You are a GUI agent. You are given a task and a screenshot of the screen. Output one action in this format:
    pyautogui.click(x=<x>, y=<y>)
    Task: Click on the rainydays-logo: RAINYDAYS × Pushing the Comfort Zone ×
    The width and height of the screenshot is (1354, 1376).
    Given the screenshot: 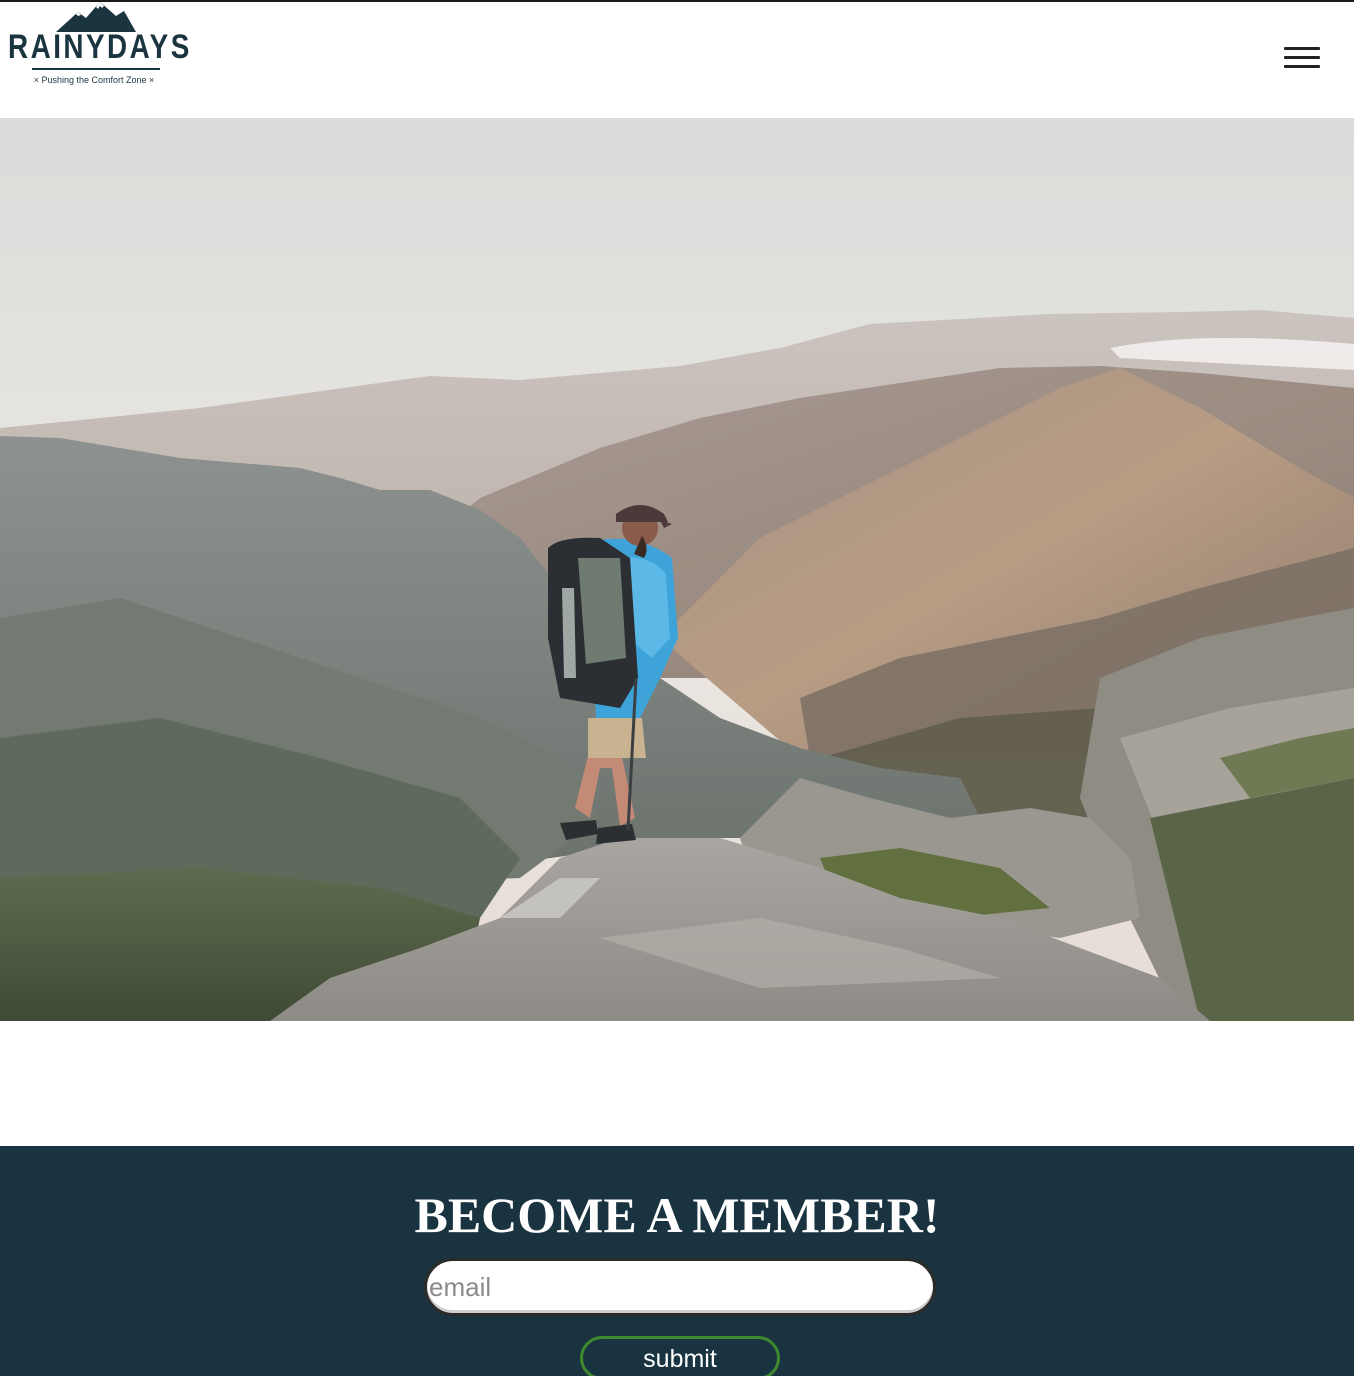 What is the action you would take?
    pyautogui.click(x=99, y=48)
    